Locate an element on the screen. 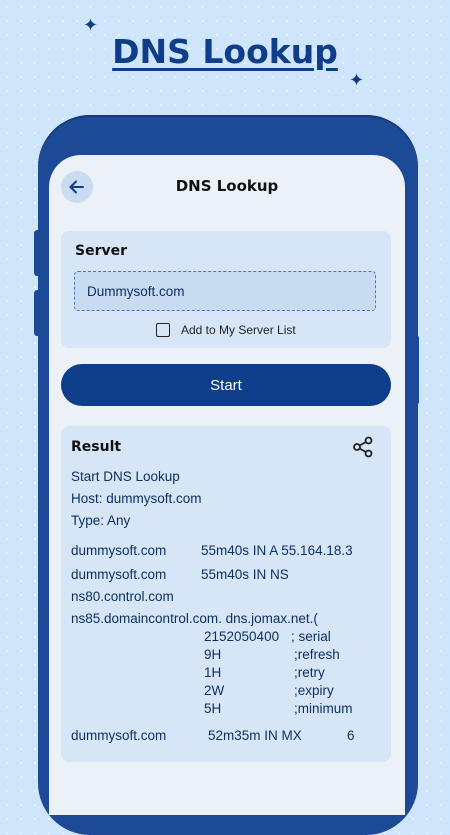 Image resolution: width=450 pixels, height=835 pixels. page-headline: DNS Lookup is located at coordinates (225, 51).